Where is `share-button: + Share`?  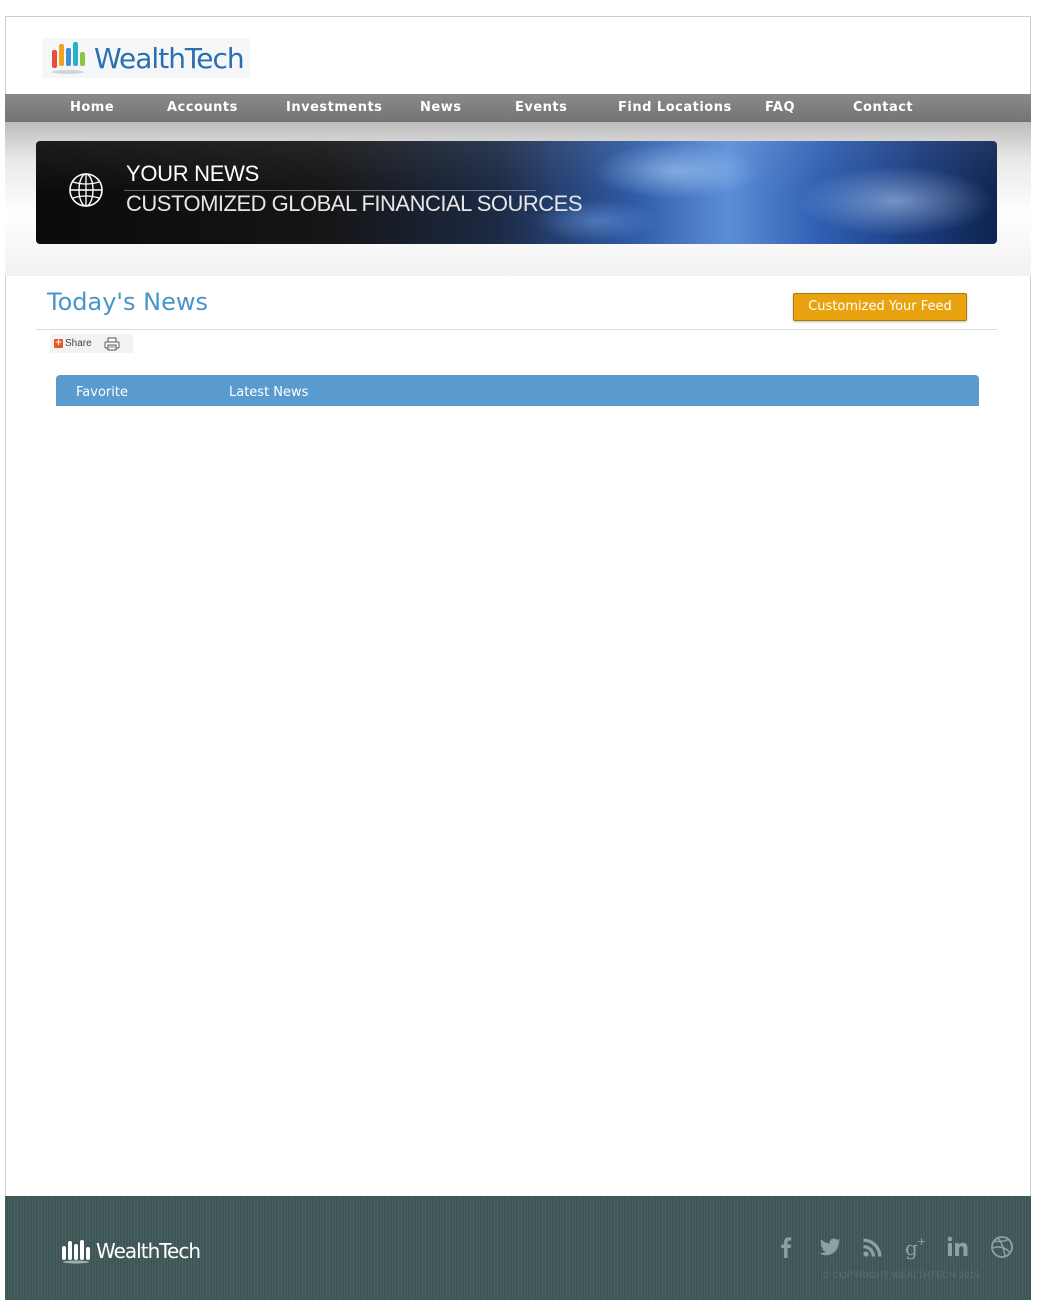
share-button: + Share is located at coordinates (73, 343).